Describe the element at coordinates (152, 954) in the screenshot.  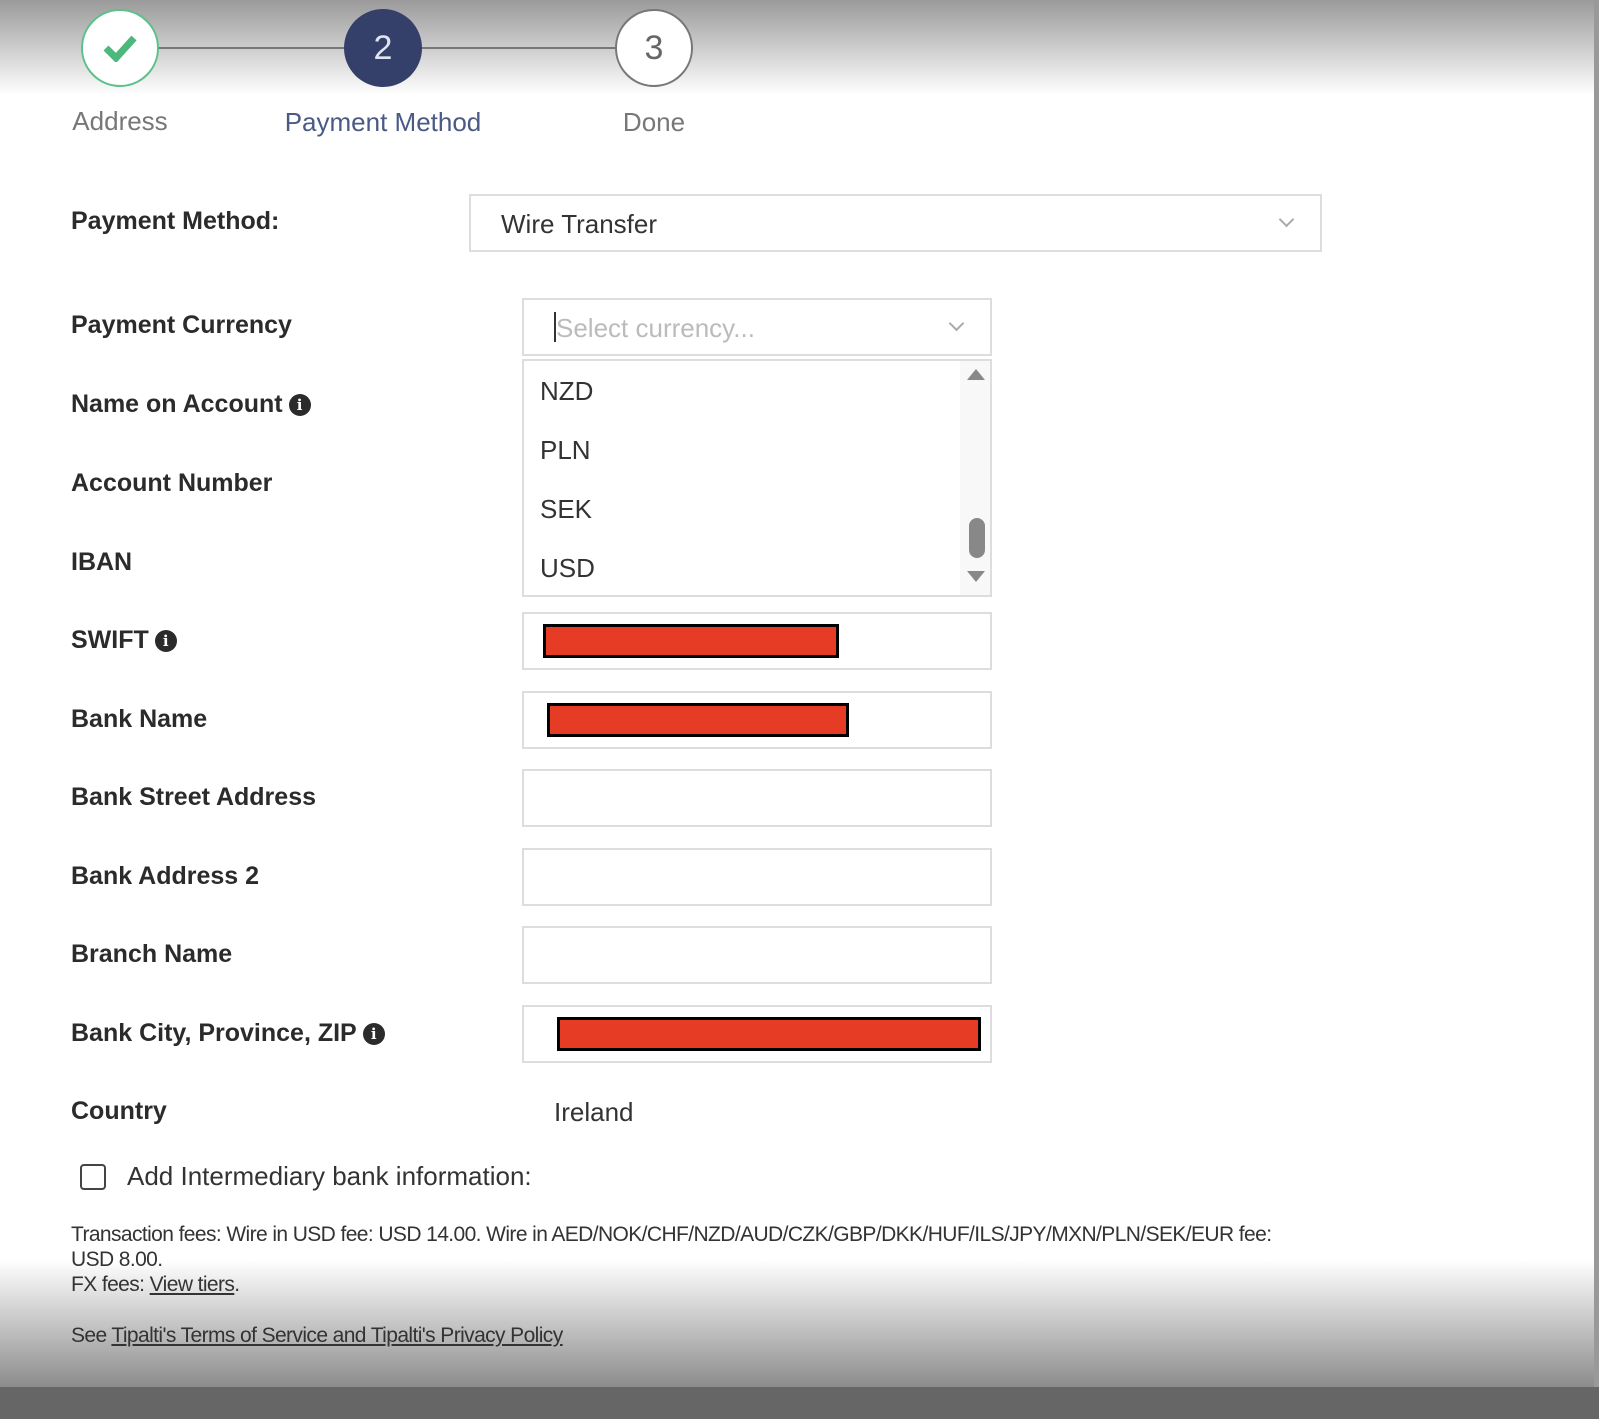
I see `branch-name-label: Branch Name` at that location.